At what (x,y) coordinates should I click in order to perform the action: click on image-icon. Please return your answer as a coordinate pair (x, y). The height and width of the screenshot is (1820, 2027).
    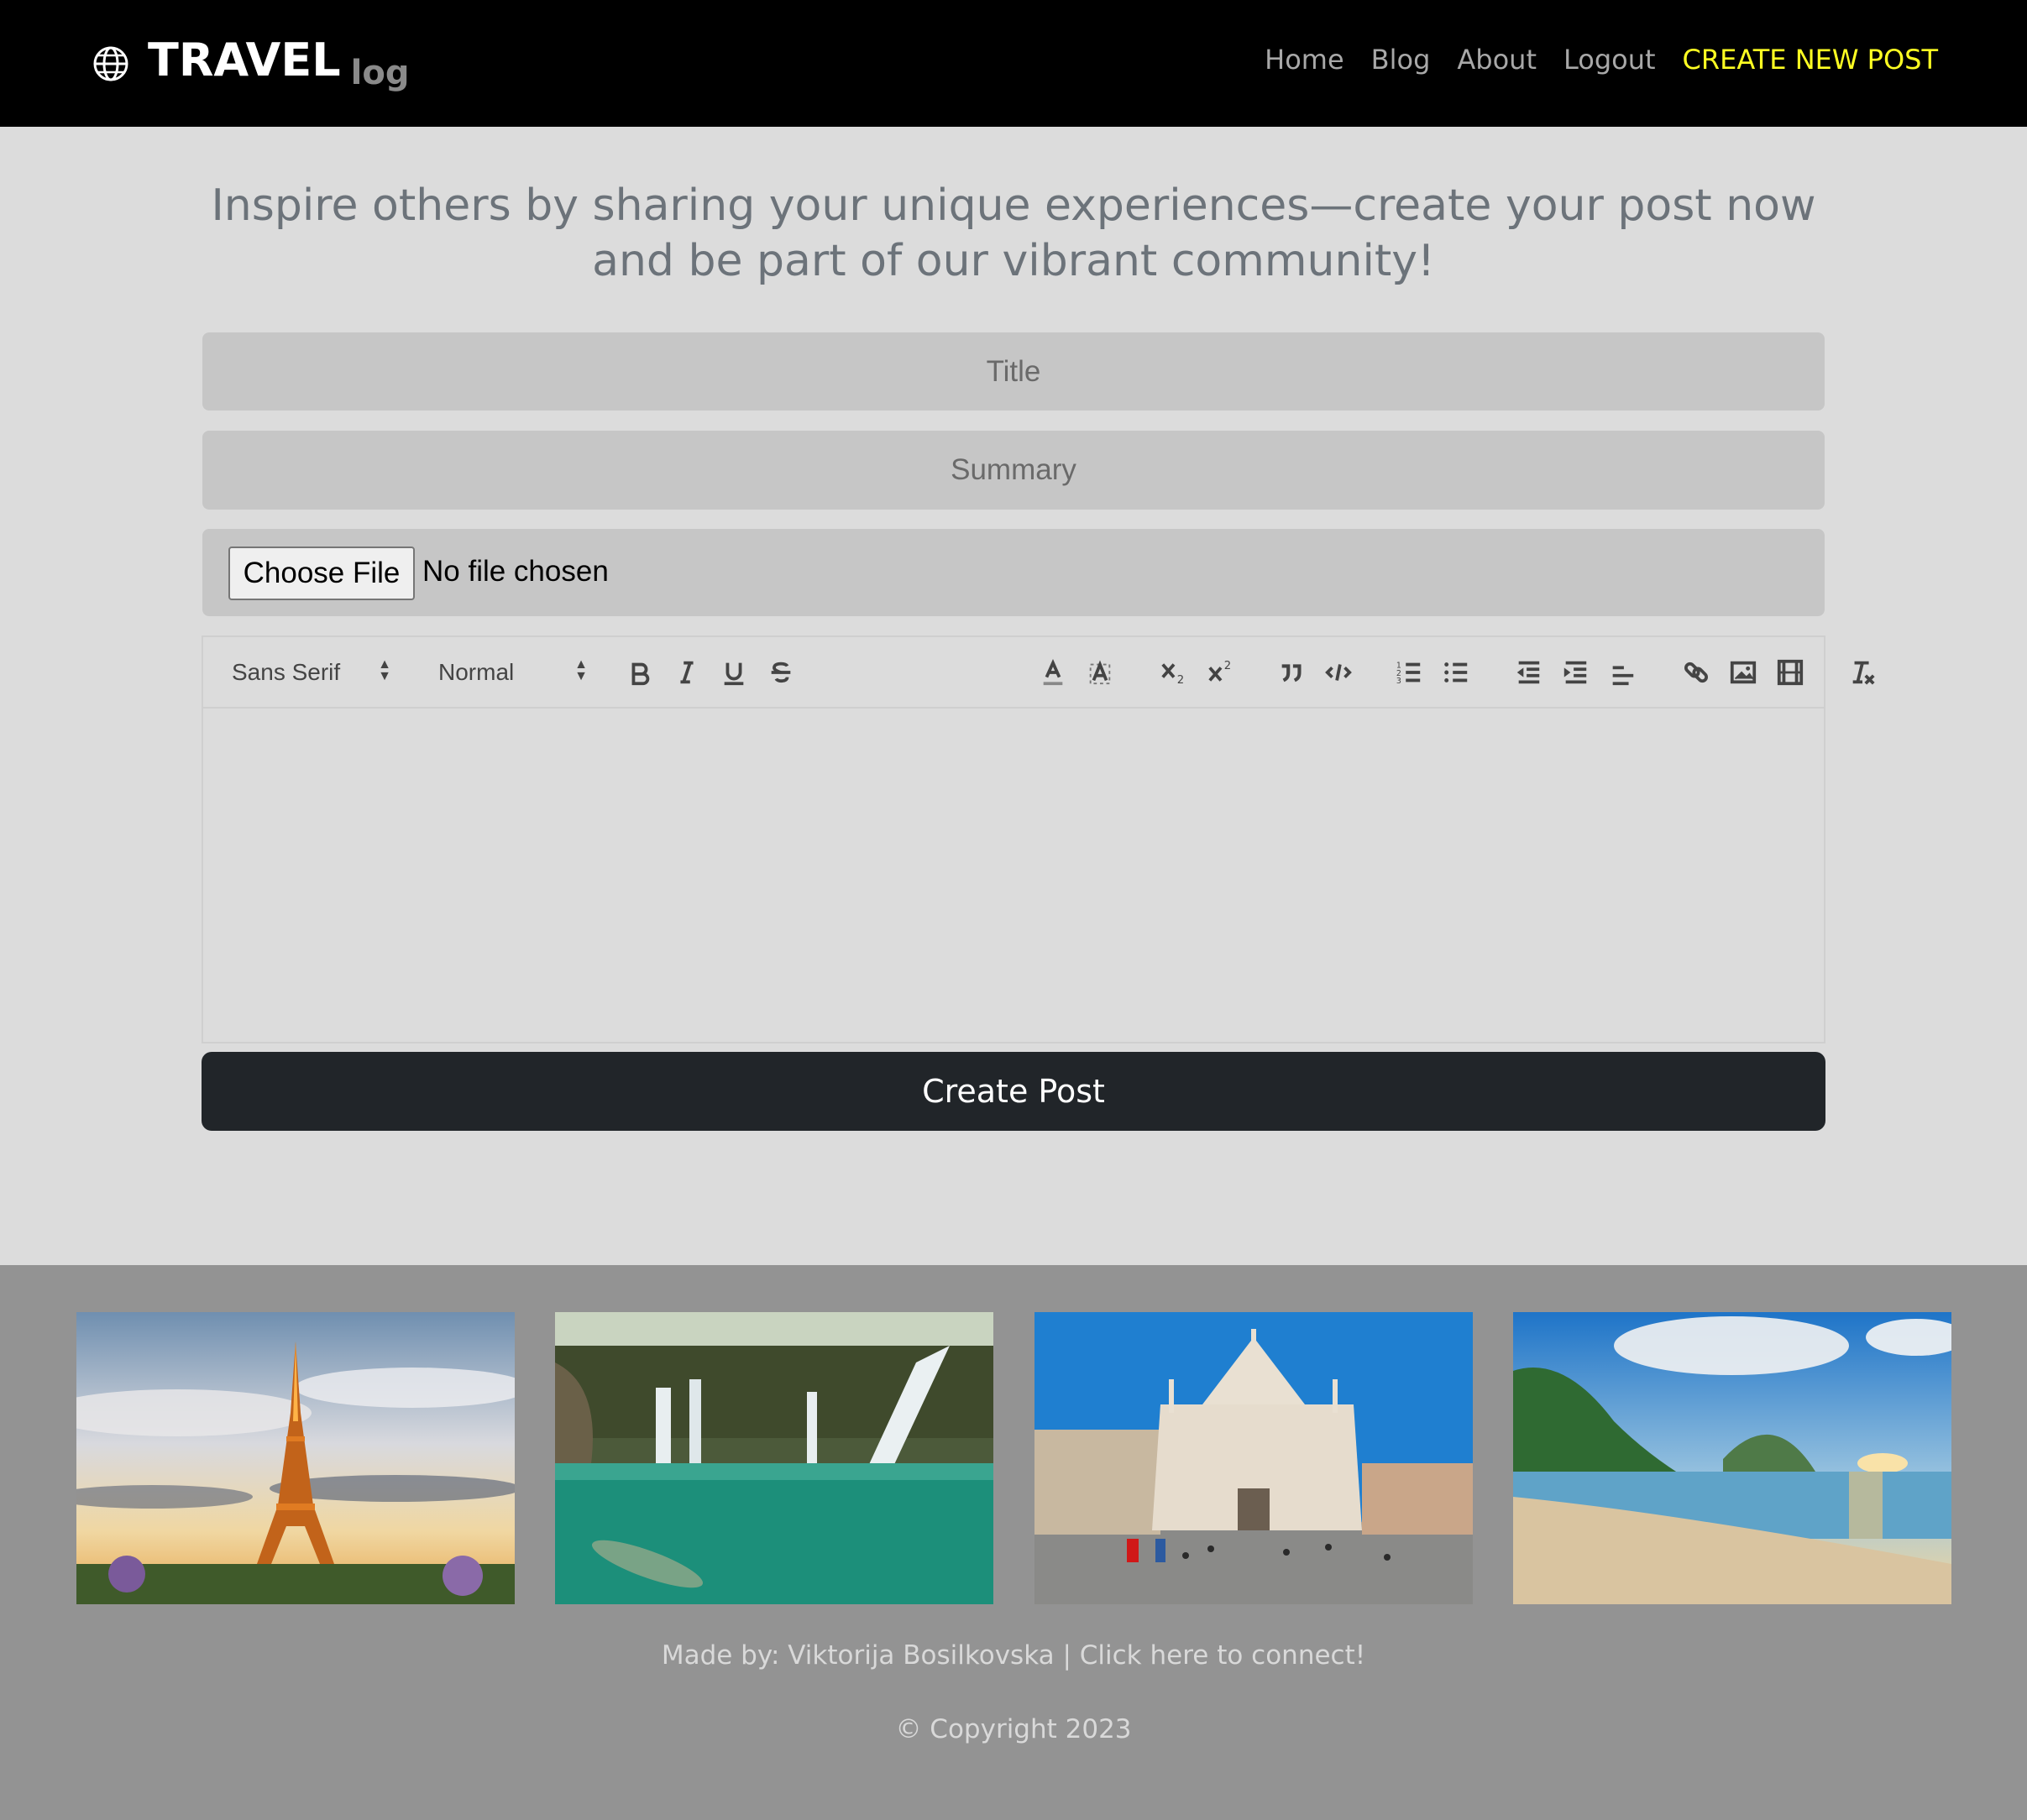
    Looking at the image, I should click on (1743, 672).